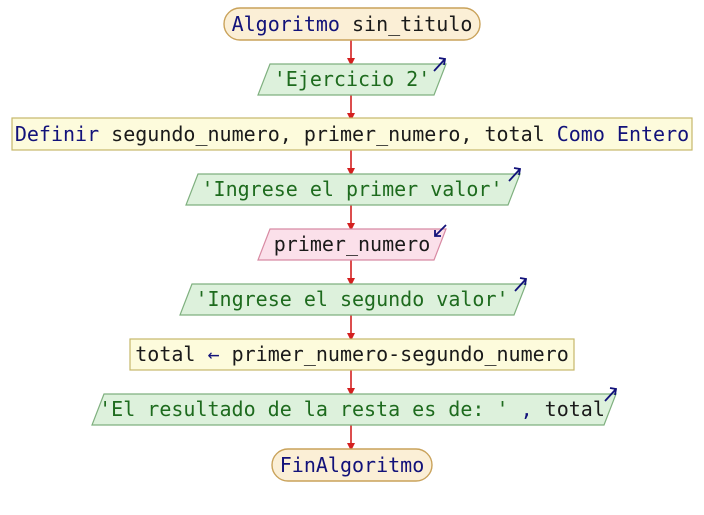 This screenshot has width=704, height=515. Describe the element at coordinates (165, 354) in the screenshot. I see `assign-target: total` at that location.